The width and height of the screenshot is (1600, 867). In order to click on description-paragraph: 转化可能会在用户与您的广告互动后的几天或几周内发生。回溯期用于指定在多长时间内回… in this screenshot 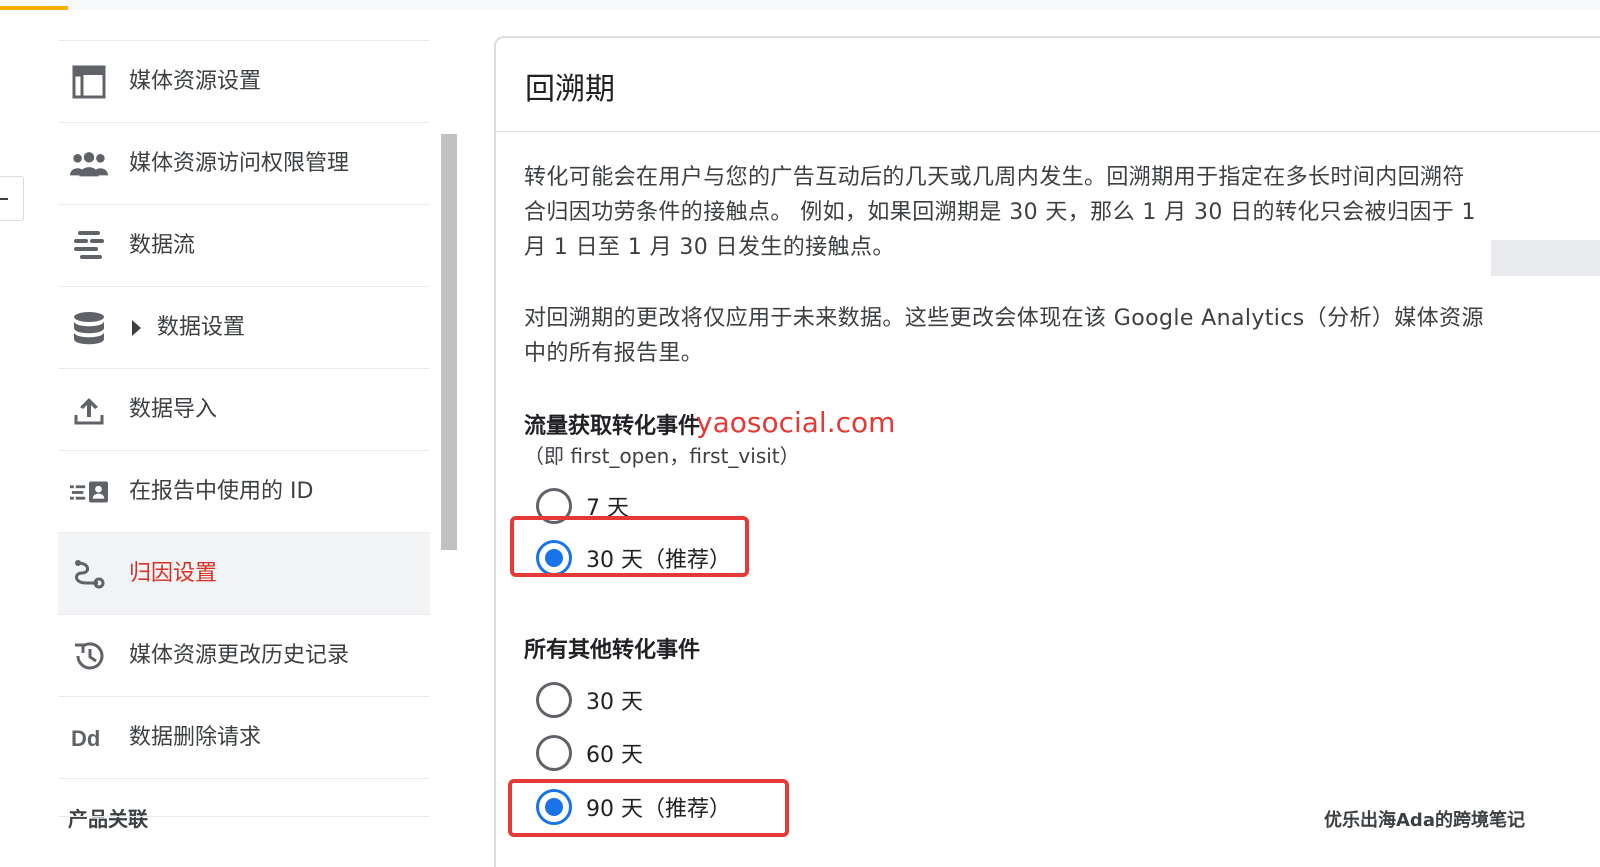, I will do `click(1000, 212)`.